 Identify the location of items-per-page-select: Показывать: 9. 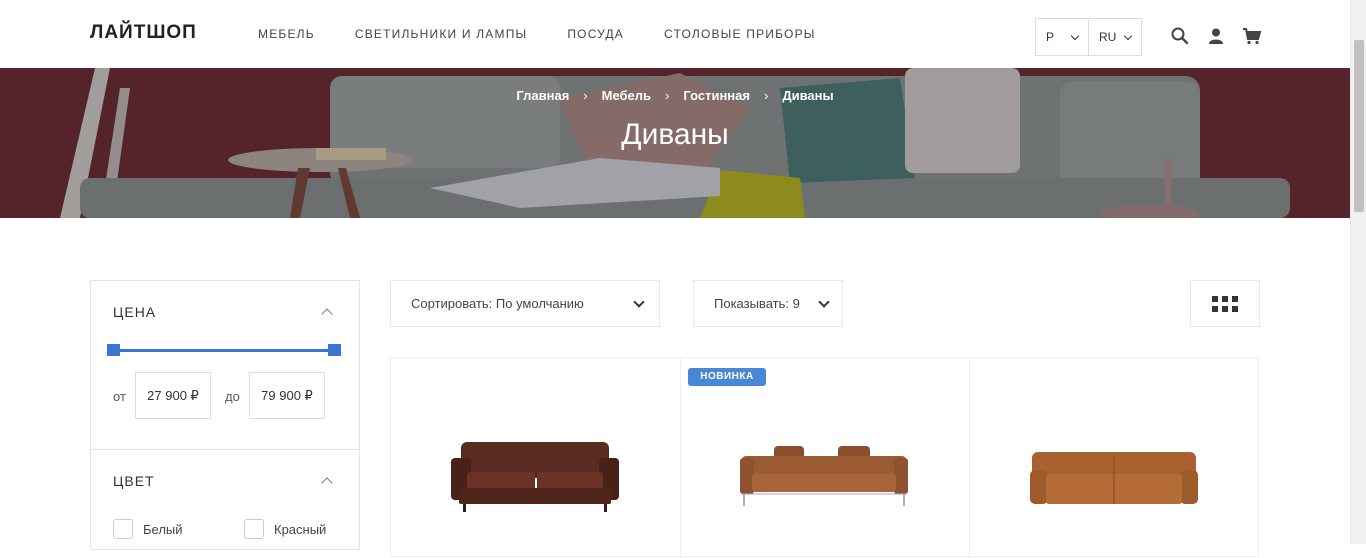
(768, 303).